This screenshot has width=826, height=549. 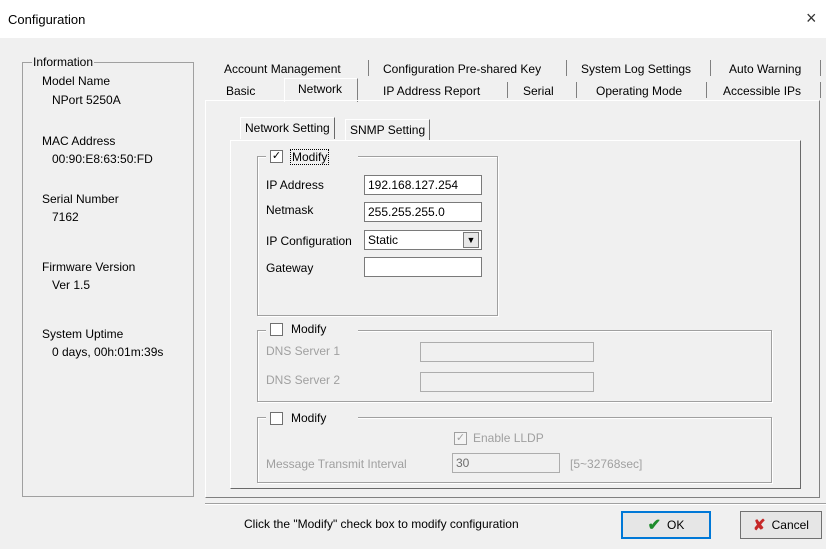 I want to click on lldp-modify-checkbox, so click(x=276, y=418).